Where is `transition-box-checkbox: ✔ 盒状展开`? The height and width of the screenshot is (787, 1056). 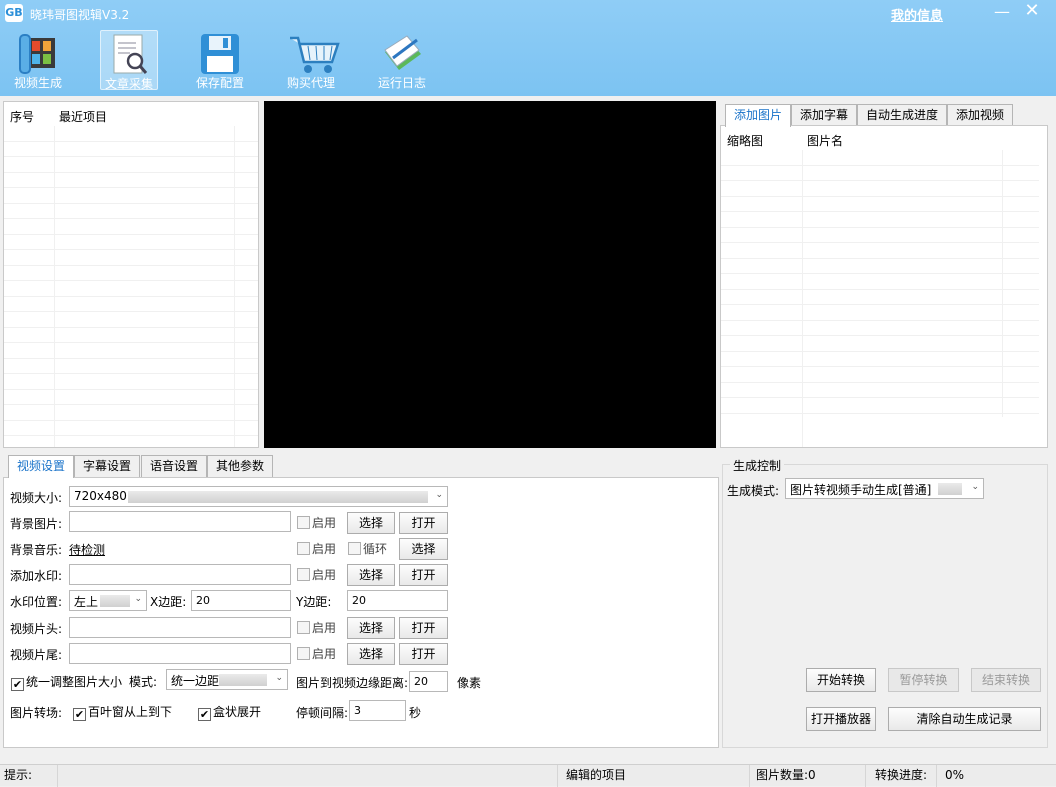 transition-box-checkbox: ✔ 盒状展开 is located at coordinates (229, 712).